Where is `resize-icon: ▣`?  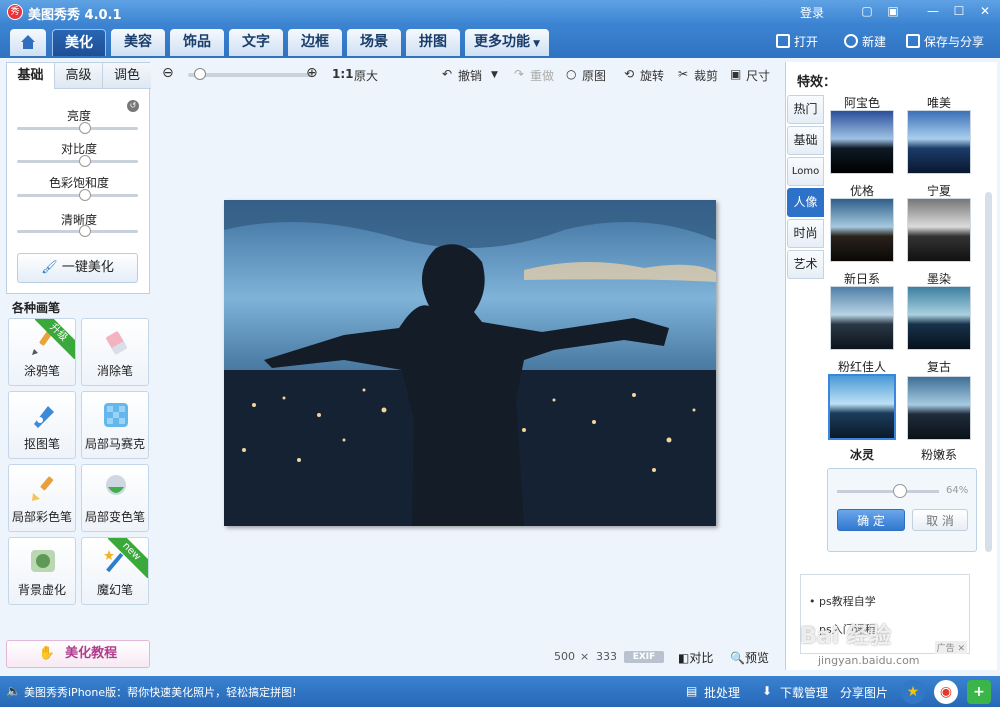 resize-icon: ▣ is located at coordinates (735, 74).